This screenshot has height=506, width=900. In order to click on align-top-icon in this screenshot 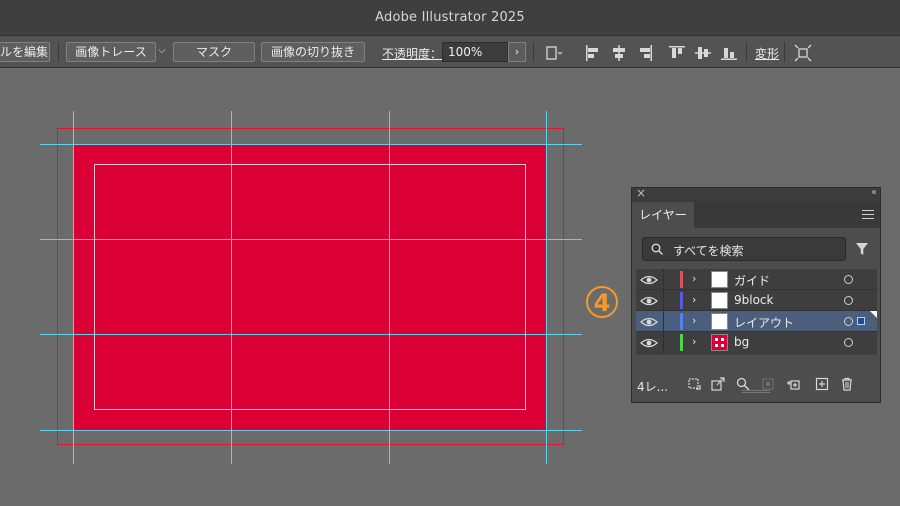, I will do `click(677, 53)`.